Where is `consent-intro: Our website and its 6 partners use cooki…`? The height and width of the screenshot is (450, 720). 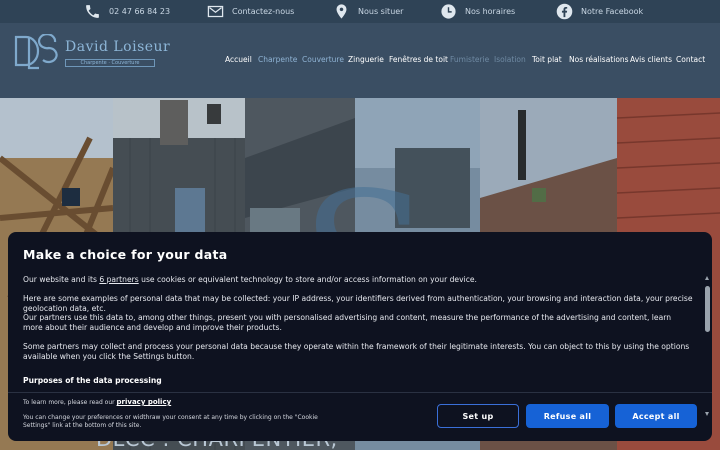 consent-intro: Our website and its 6 partners use cooki… is located at coordinates (358, 280).